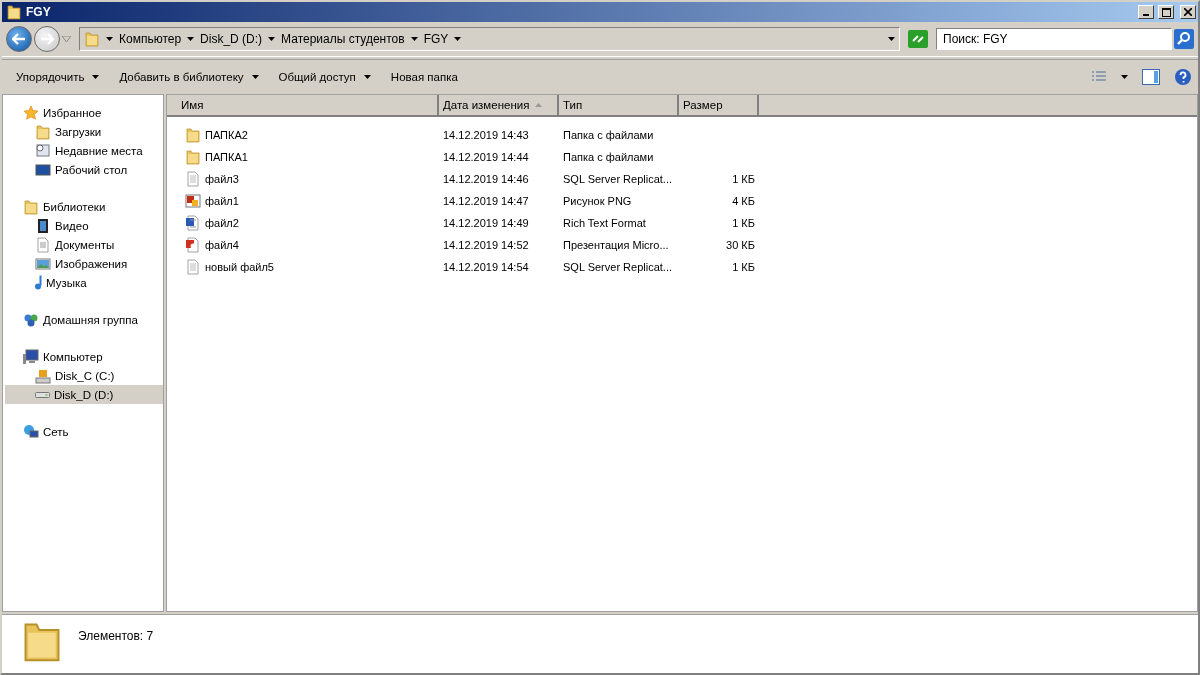  I want to click on nav-item: Недавние места, so click(84, 150).